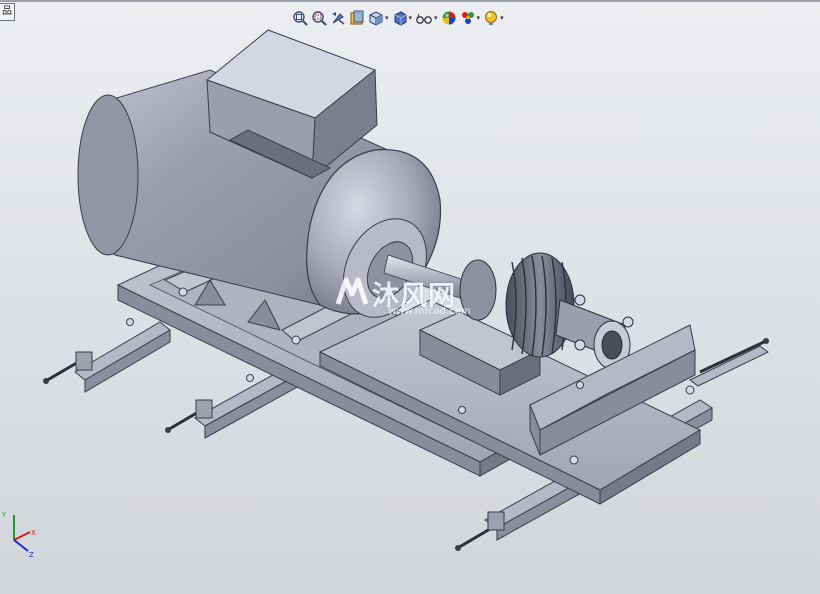  What do you see at coordinates (18, 535) in the screenshot?
I see `orientation-triad: Y X Z` at bounding box center [18, 535].